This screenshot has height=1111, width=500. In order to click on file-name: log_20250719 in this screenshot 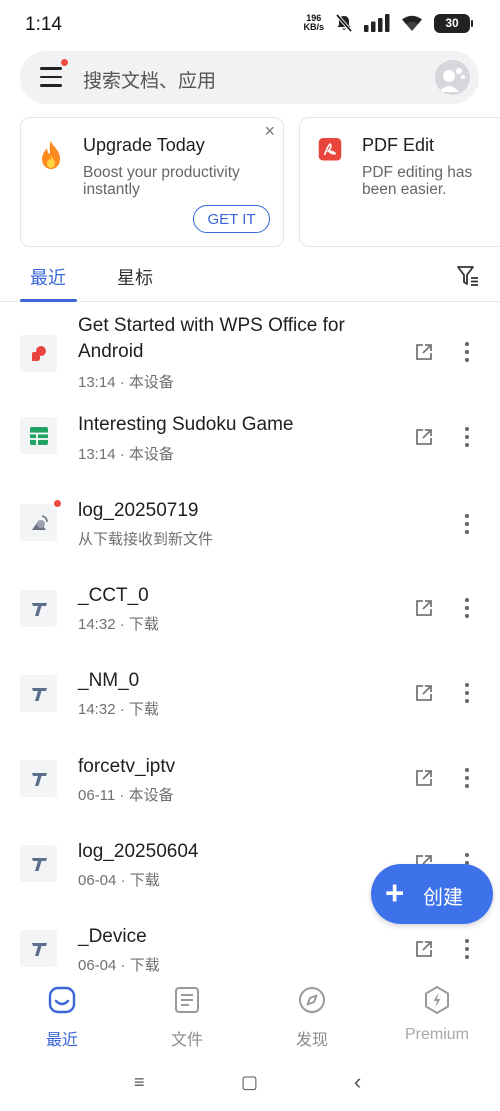, I will do `click(138, 510)`.